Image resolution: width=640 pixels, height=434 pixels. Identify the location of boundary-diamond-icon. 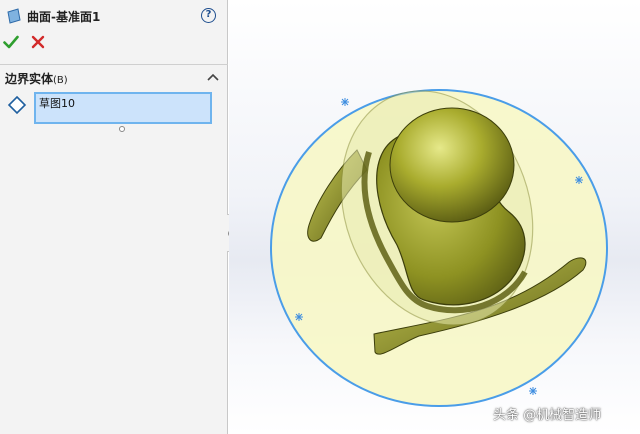
(17, 105).